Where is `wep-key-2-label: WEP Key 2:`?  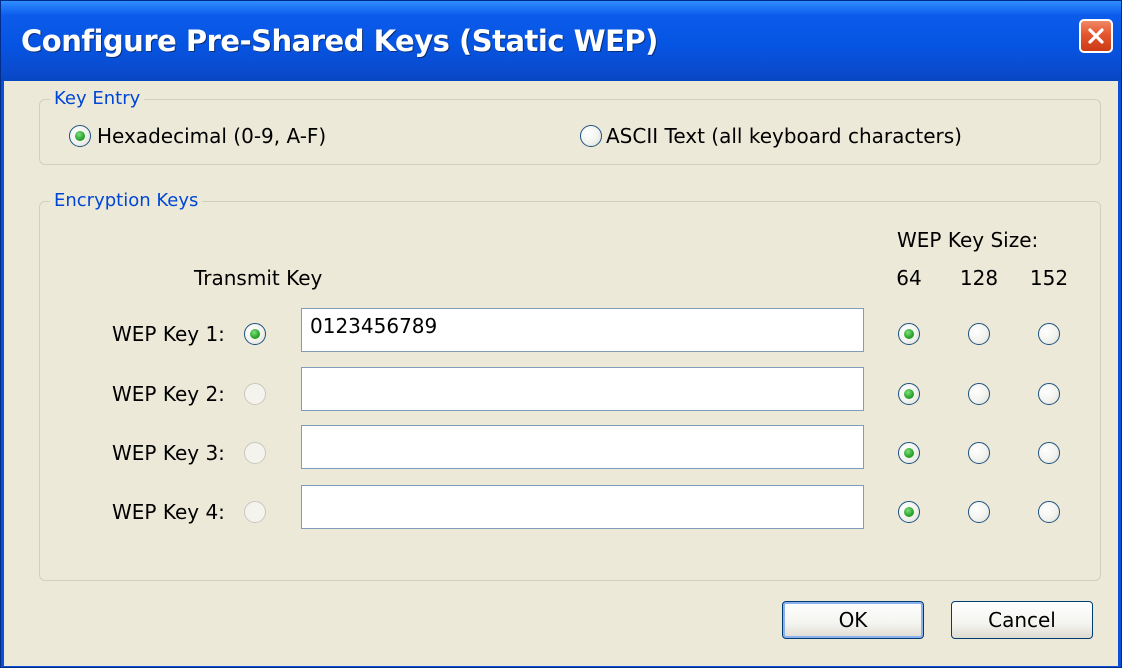 wep-key-2-label: WEP Key 2: is located at coordinates (168, 394).